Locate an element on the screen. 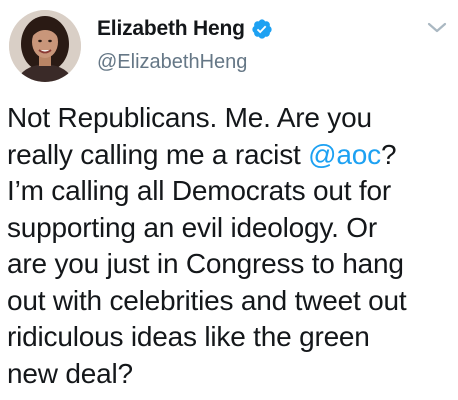  tweet-line: out with celebrities and tweet out is located at coordinates (230, 301).